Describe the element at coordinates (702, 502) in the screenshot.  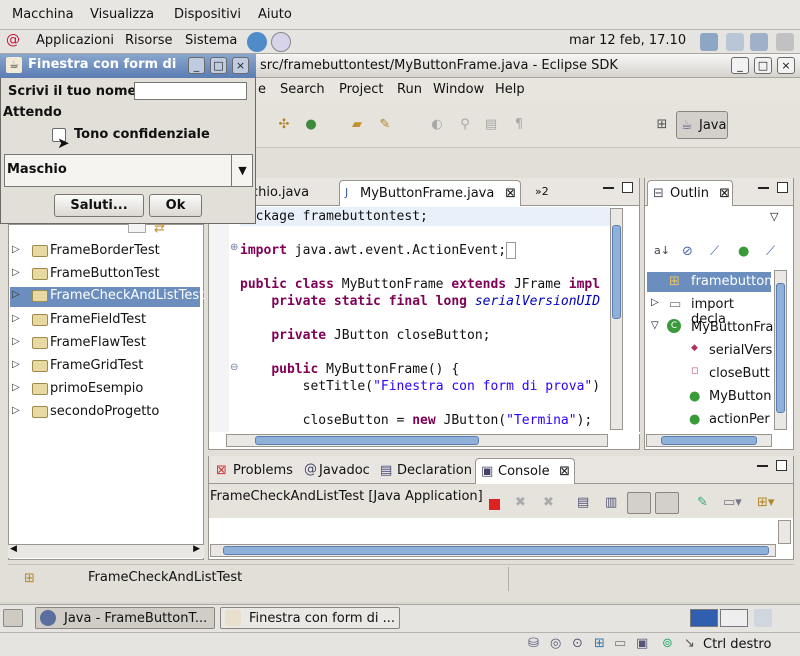
I see `pin-console-icon: ✎` at that location.